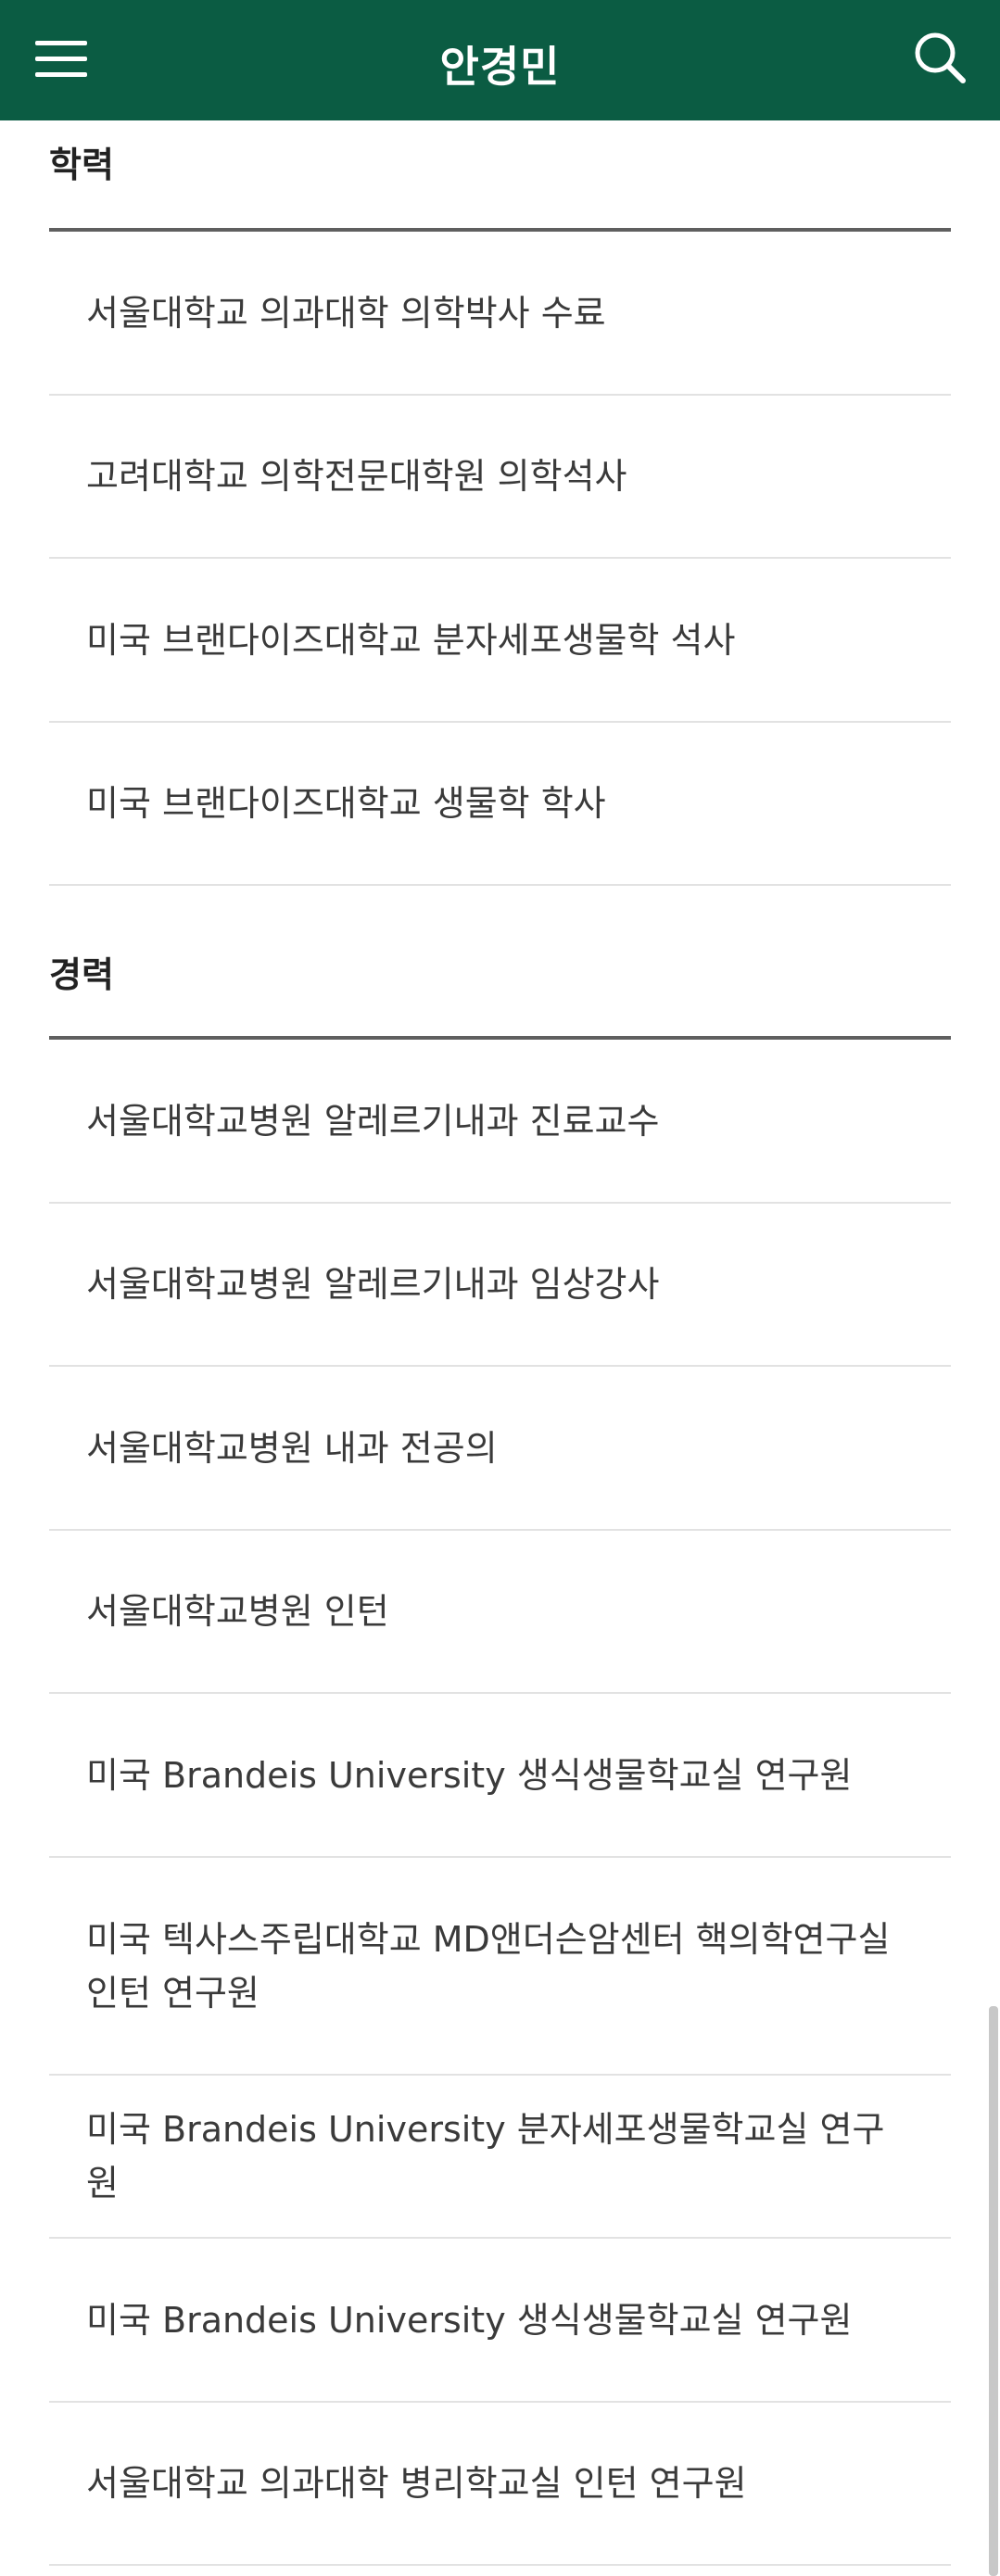 The image size is (1000, 2576). I want to click on search-icon, so click(940, 57).